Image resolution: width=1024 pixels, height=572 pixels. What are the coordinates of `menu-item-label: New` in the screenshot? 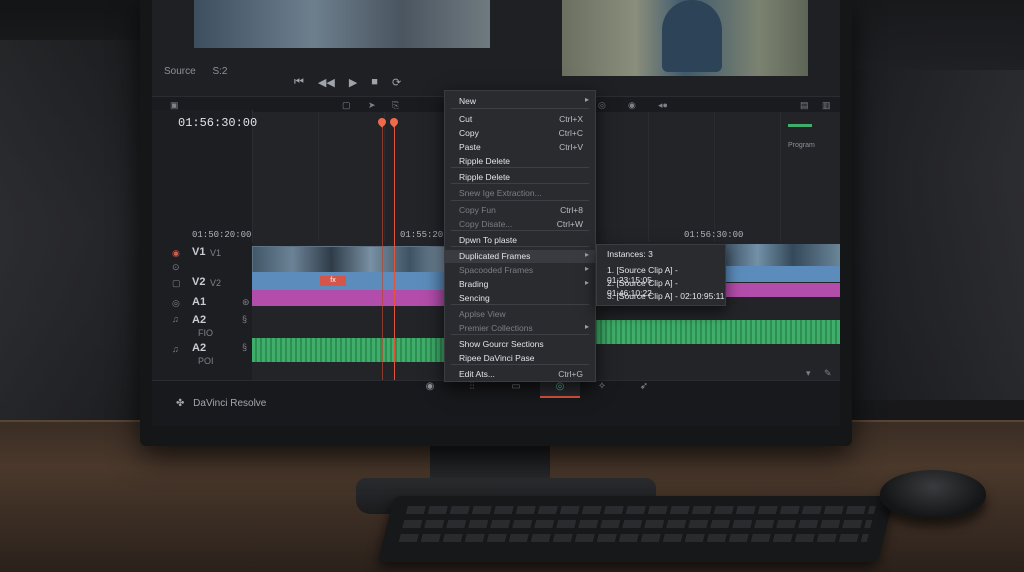 It's located at (468, 101).